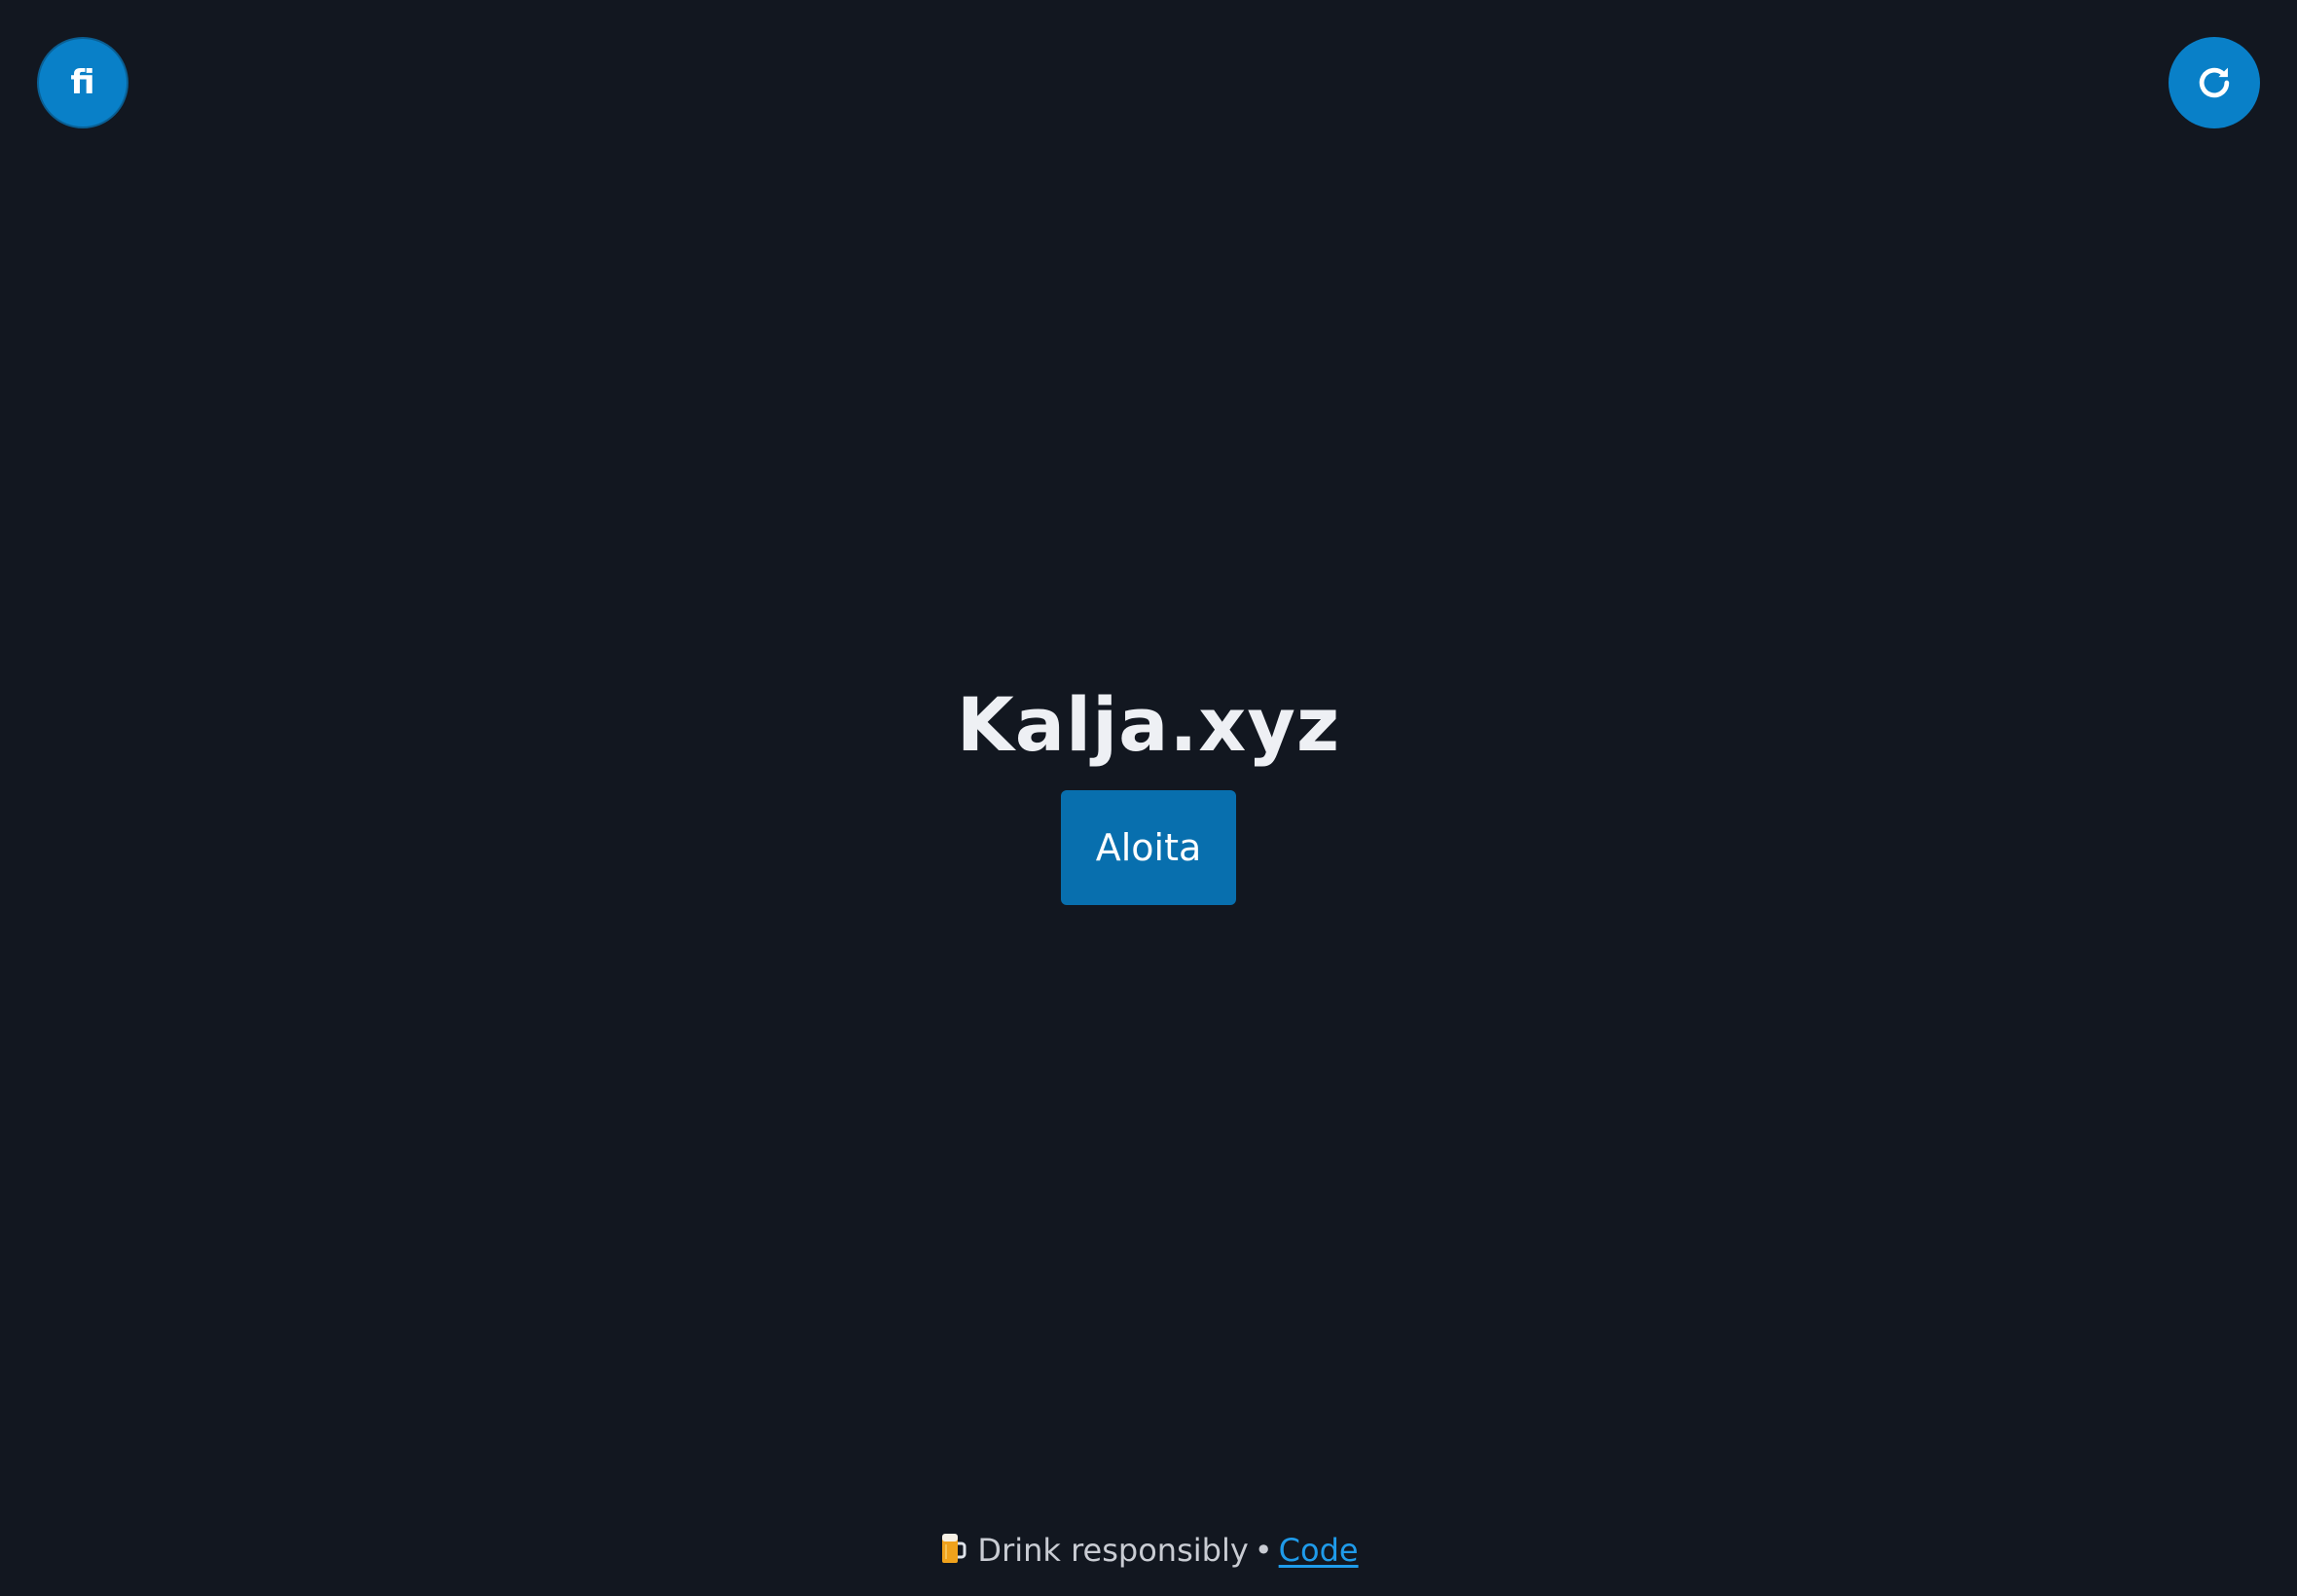 The width and height of the screenshot is (2297, 1596). I want to click on reset-button, so click(2214, 82).